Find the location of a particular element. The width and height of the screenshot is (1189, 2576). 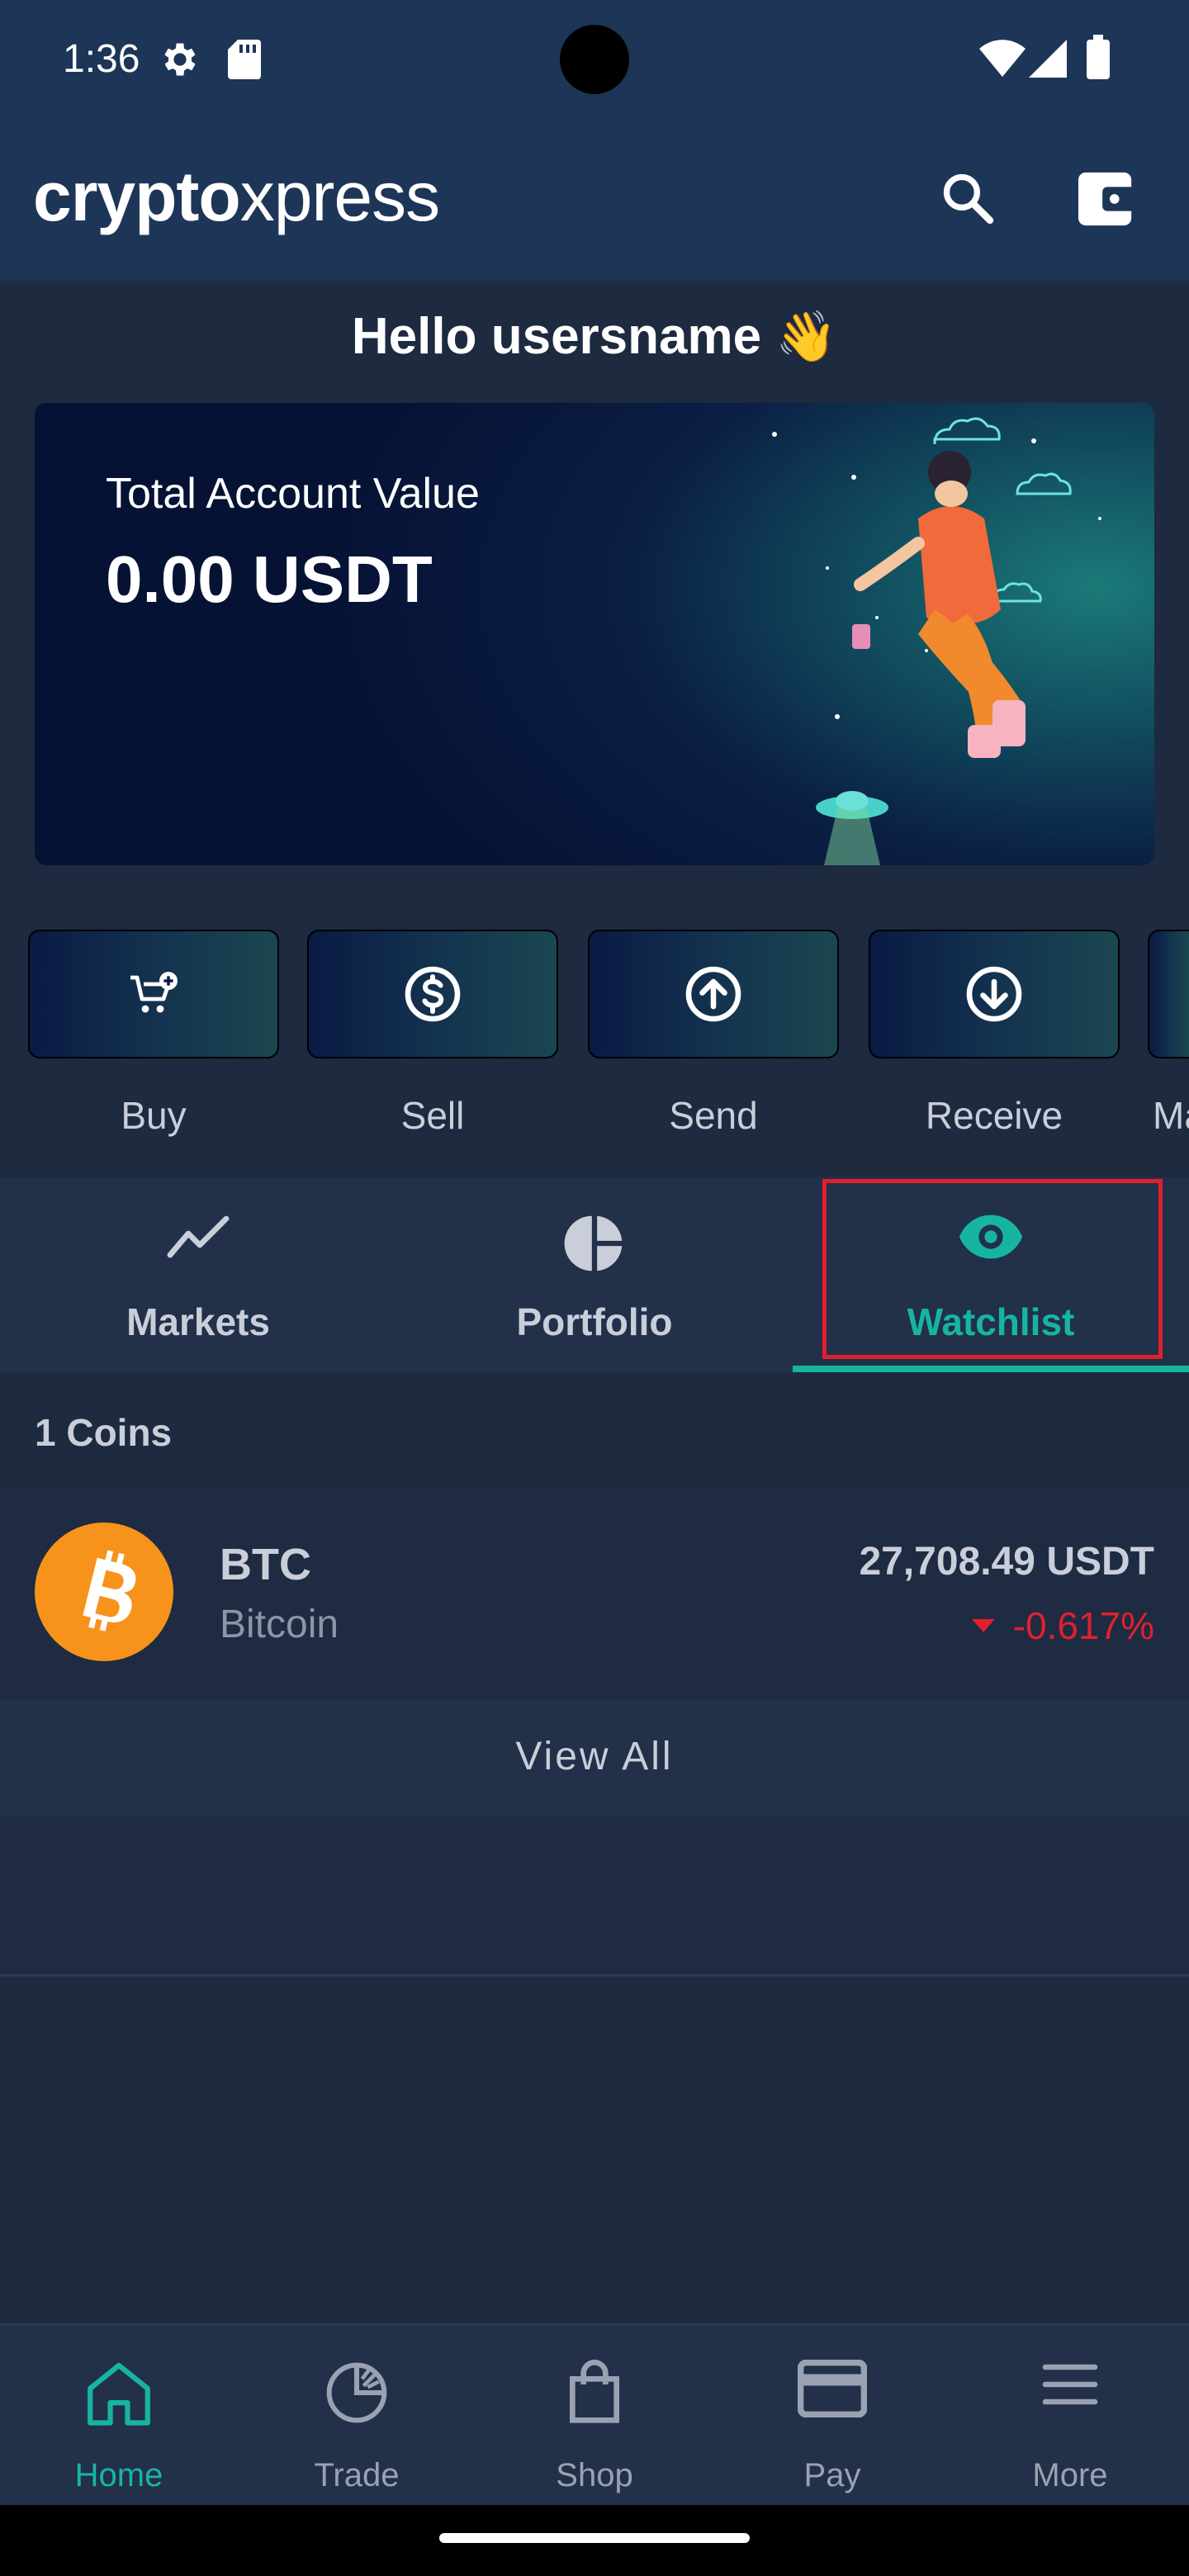

sell-label: Sell is located at coordinates (432, 1115).